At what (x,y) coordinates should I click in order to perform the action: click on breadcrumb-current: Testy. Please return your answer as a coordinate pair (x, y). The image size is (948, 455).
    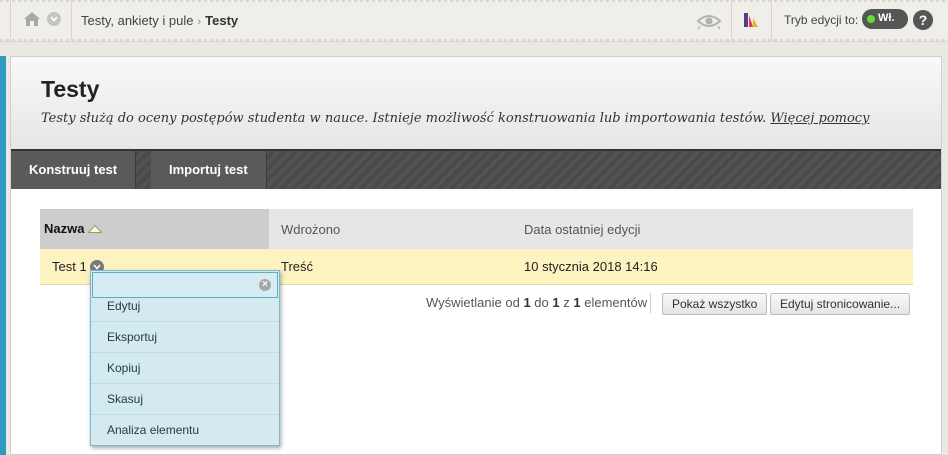
    Looking at the image, I should click on (222, 20).